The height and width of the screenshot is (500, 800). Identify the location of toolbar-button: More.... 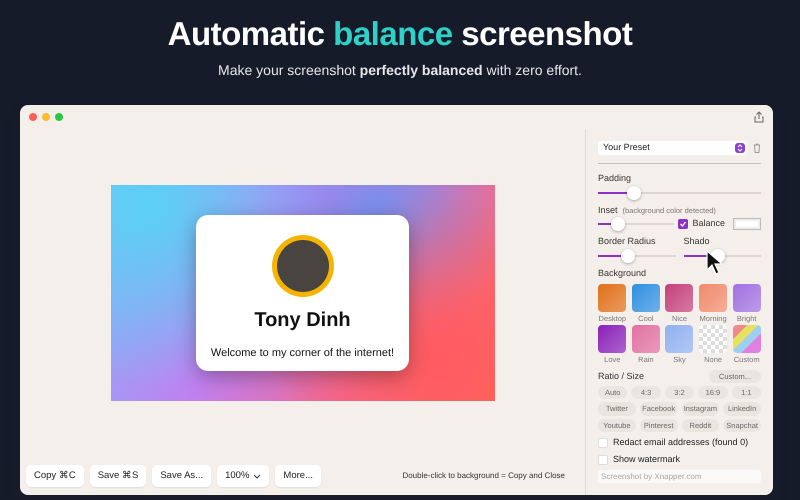
(298, 476).